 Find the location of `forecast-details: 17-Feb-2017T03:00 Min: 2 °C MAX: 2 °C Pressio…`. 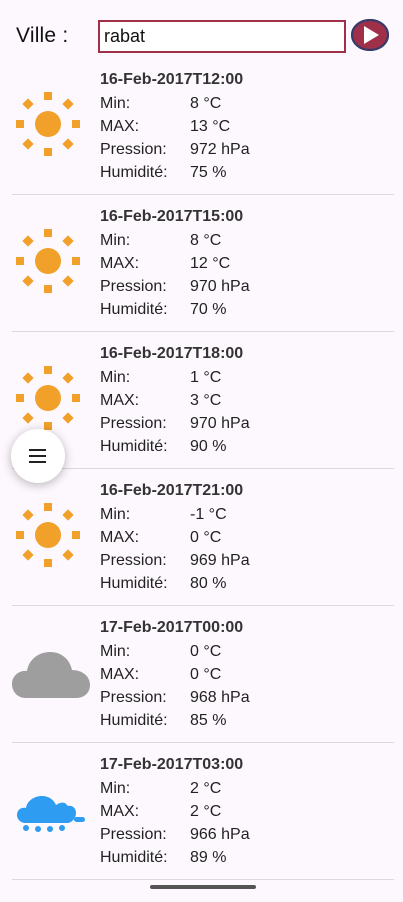

forecast-details: 17-Feb-2017T03:00 Min: 2 °C MAX: 2 °C Pressio… is located at coordinates (245, 812).